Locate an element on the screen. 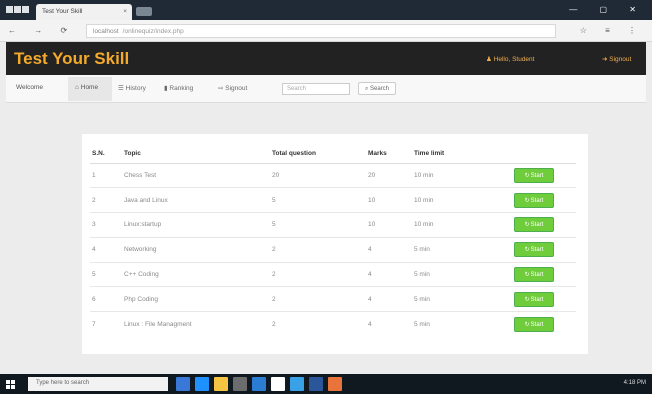 The image size is (652, 394). cell-topic: Linux : File Managment is located at coordinates (196, 324).